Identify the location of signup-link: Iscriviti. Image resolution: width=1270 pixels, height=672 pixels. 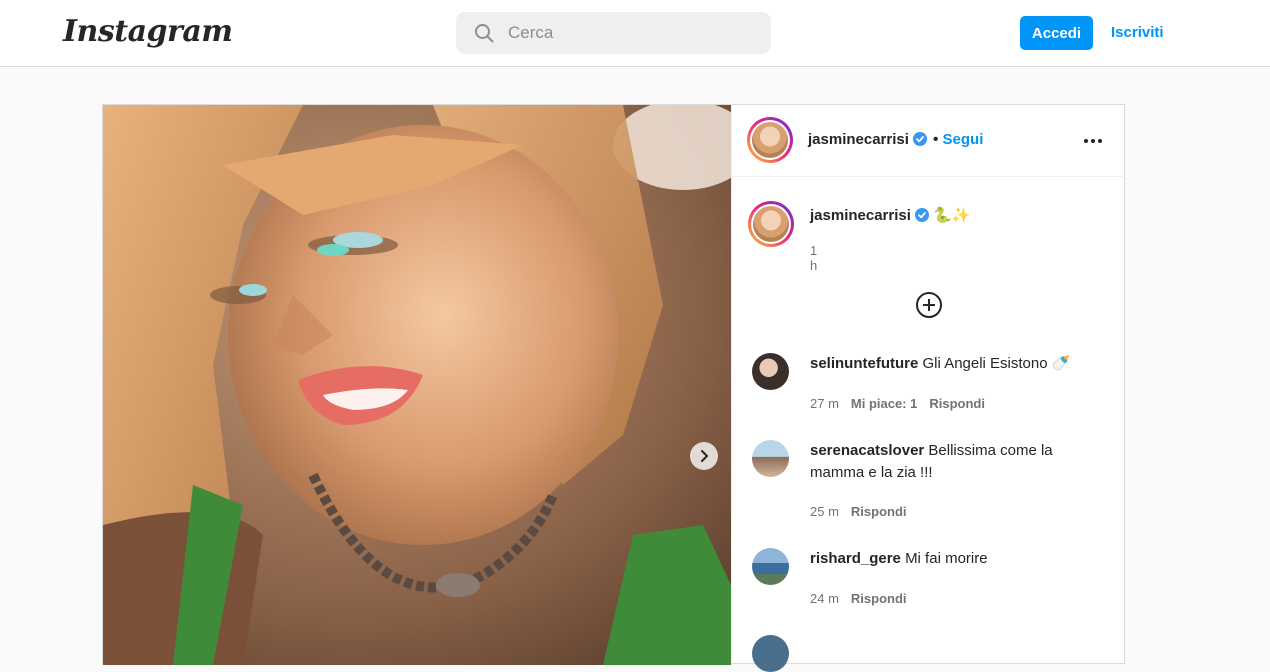
(1137, 32).